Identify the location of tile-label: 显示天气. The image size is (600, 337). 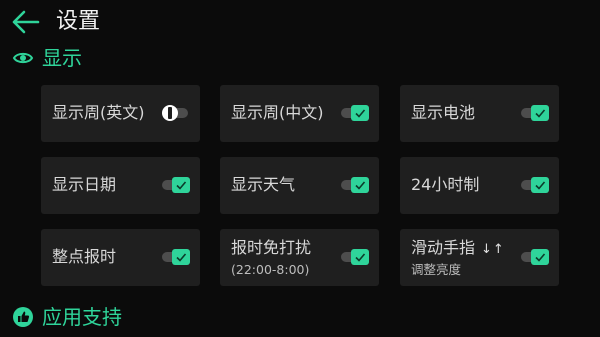
(263, 184).